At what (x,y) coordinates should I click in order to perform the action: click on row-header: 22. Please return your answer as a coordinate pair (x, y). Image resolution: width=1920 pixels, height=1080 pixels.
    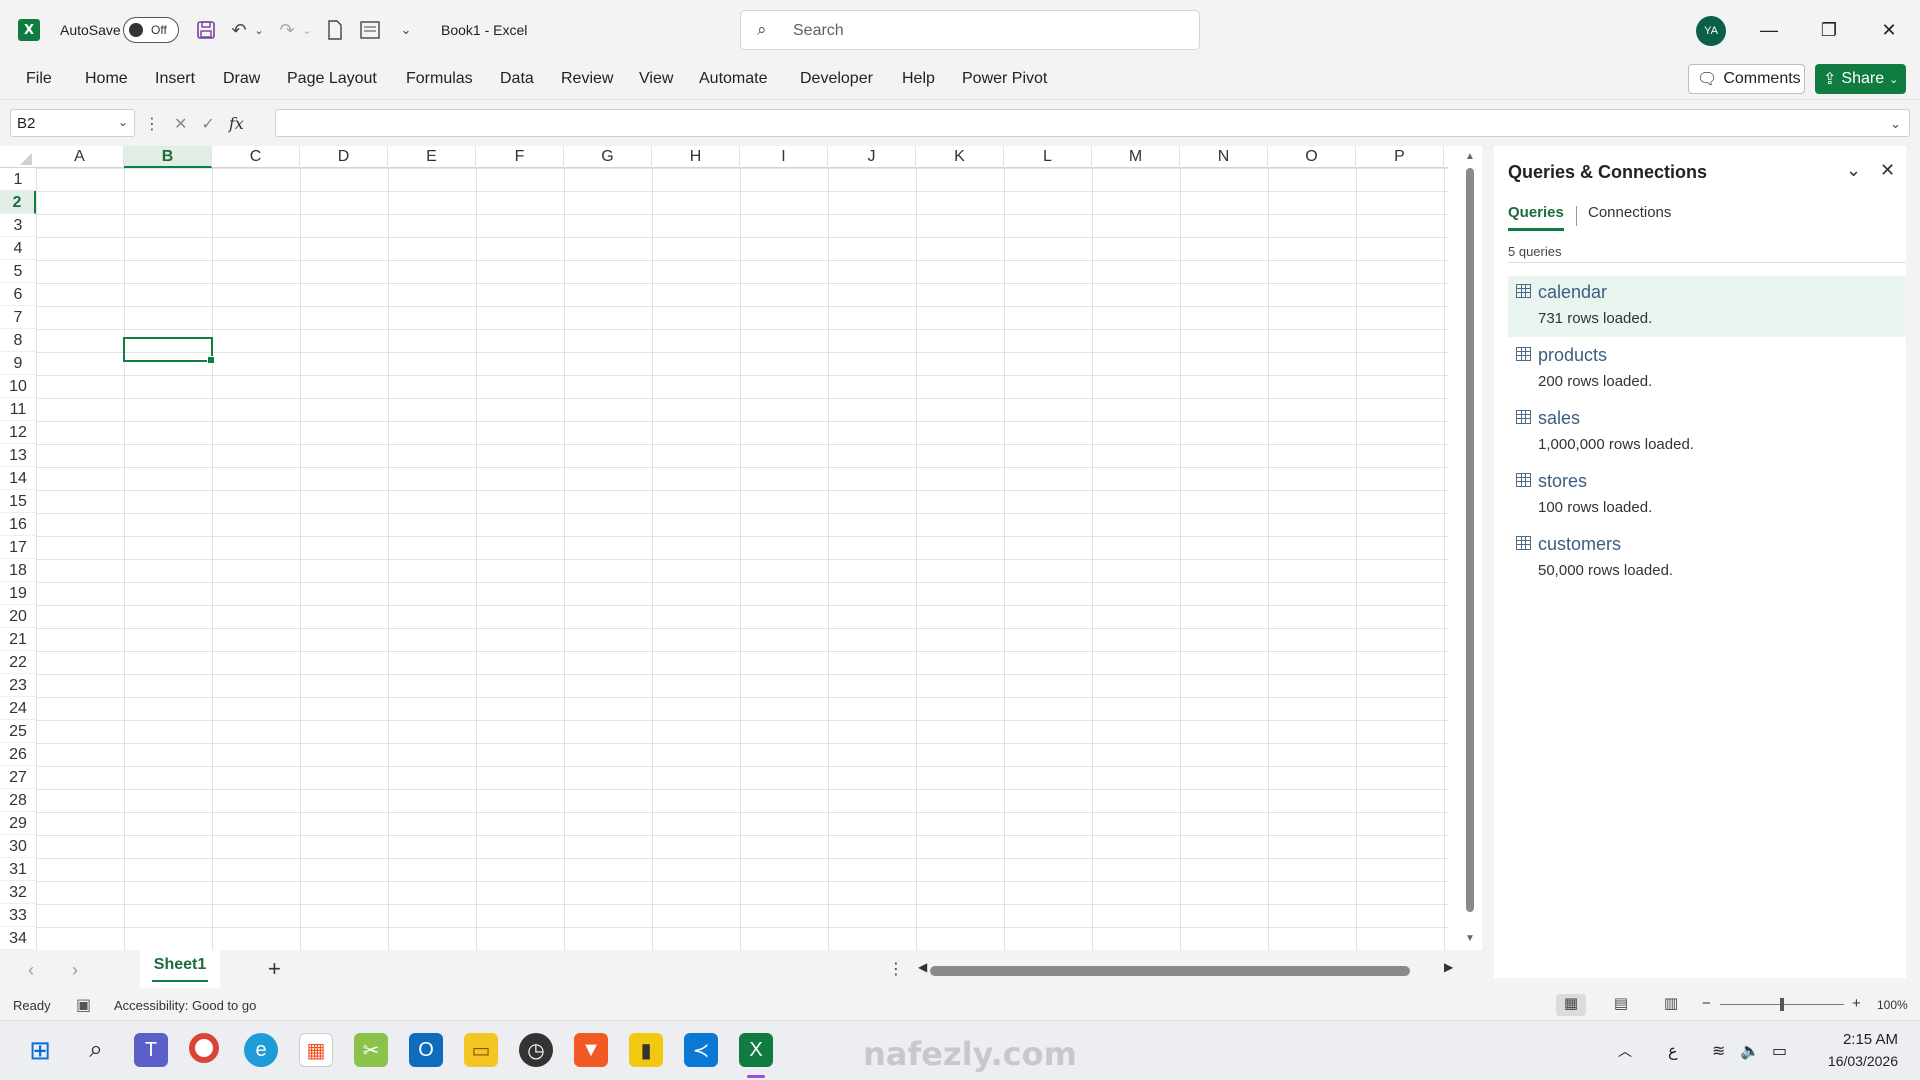
    Looking at the image, I should click on (18, 662).